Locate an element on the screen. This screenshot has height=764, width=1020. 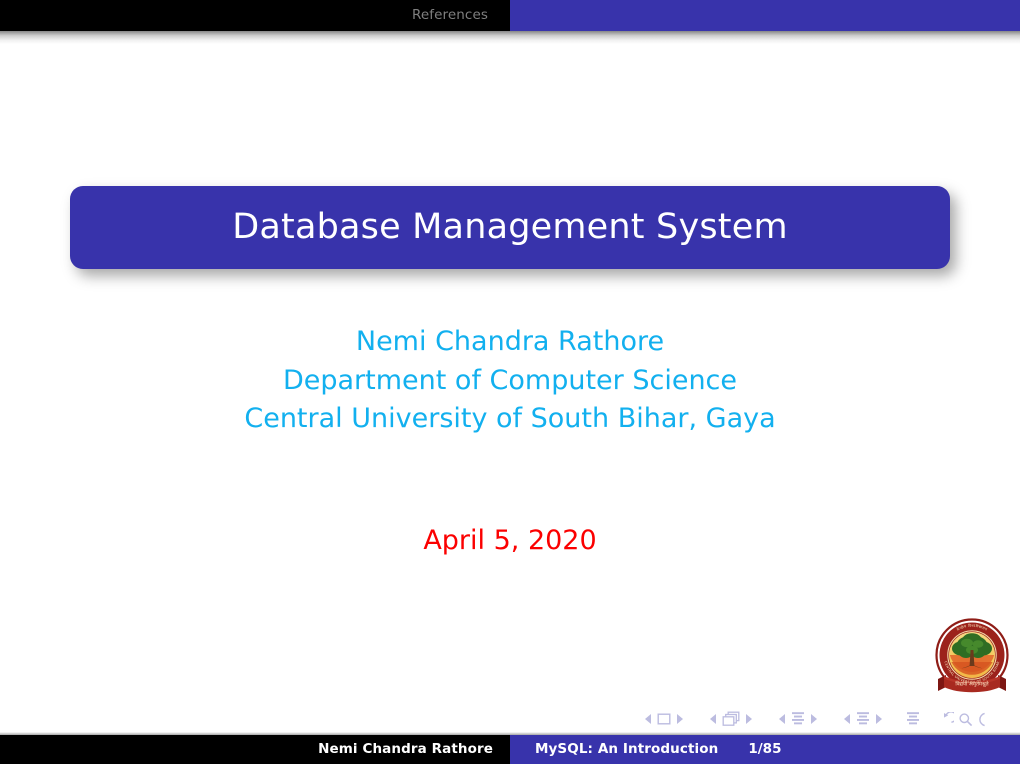
beamer-navigation-symbols is located at coordinates (820, 719).